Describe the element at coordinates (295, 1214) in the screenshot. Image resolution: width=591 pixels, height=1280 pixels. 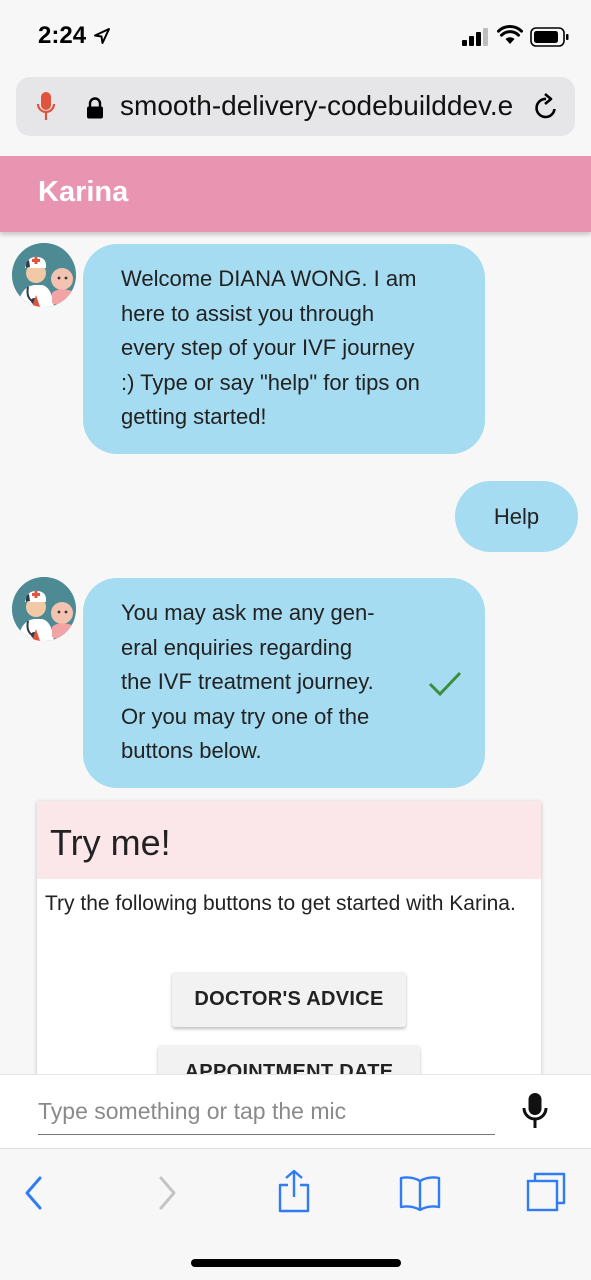
I see `browser-toolbar` at that location.